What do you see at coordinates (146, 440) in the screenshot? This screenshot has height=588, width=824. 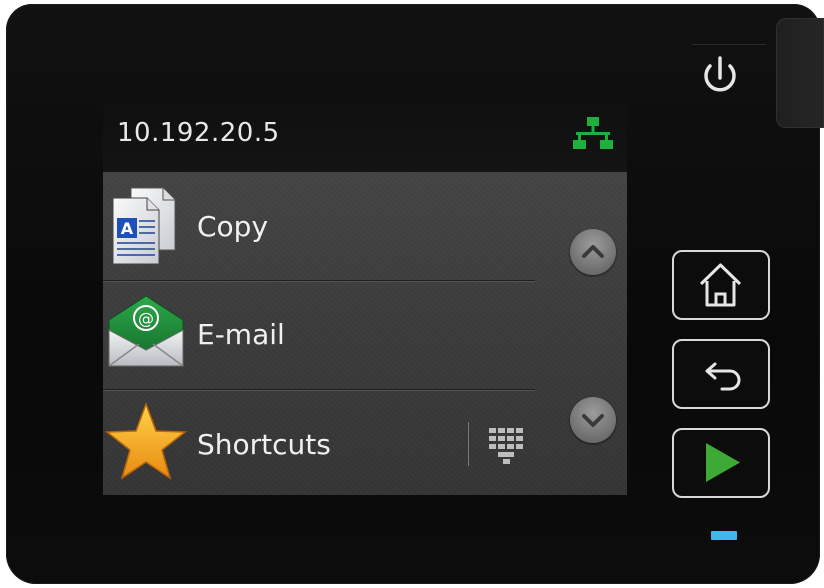 I see `star-icon` at bounding box center [146, 440].